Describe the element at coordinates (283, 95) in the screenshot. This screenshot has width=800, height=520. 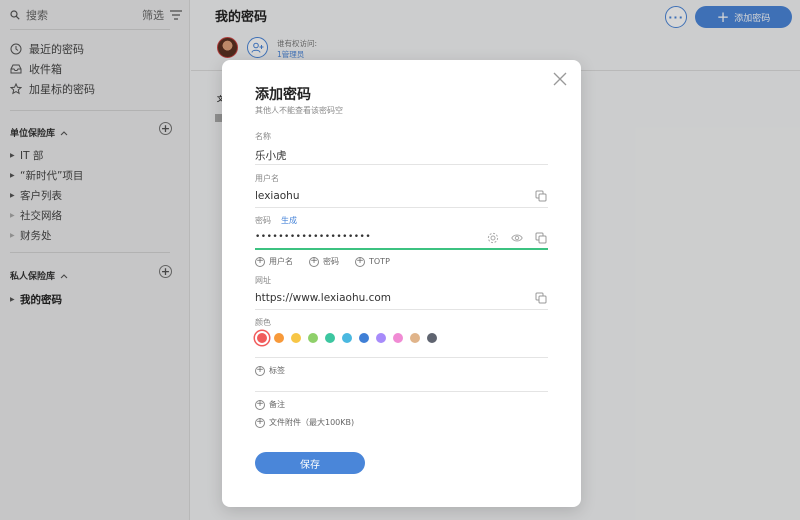
I see `dialog-title: 添加密码` at that location.